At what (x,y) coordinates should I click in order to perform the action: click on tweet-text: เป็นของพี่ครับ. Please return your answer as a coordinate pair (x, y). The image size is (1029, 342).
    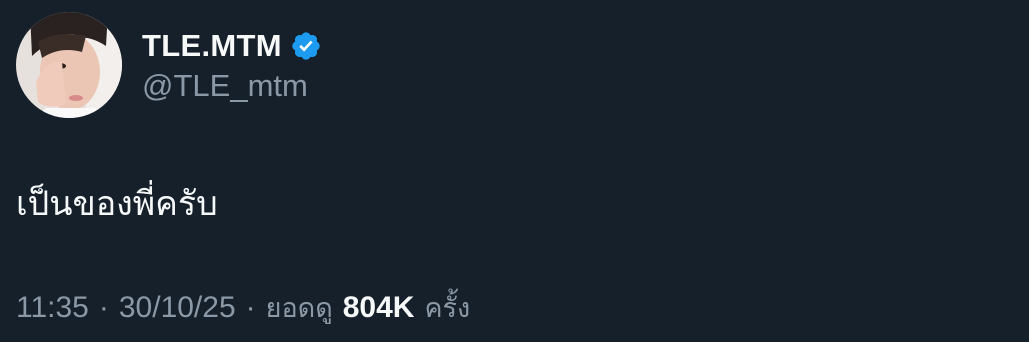
    Looking at the image, I should click on (117, 204).